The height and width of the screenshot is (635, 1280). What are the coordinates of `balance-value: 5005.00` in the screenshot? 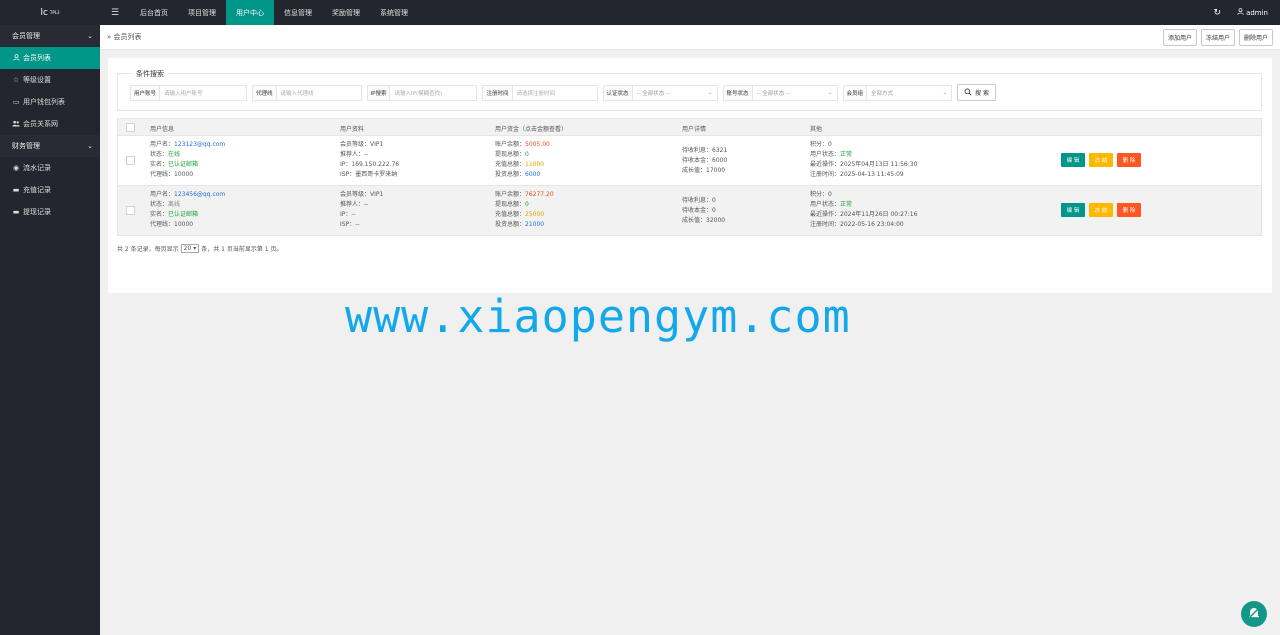 It's located at (537, 144).